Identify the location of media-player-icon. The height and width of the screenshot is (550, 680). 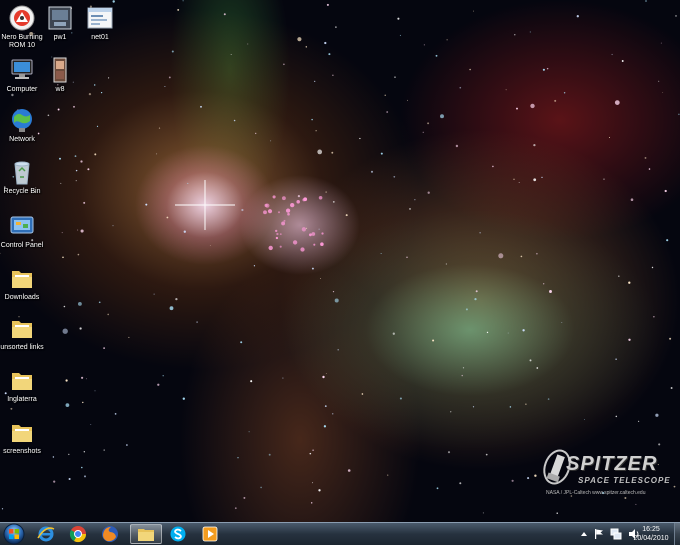
(210, 534).